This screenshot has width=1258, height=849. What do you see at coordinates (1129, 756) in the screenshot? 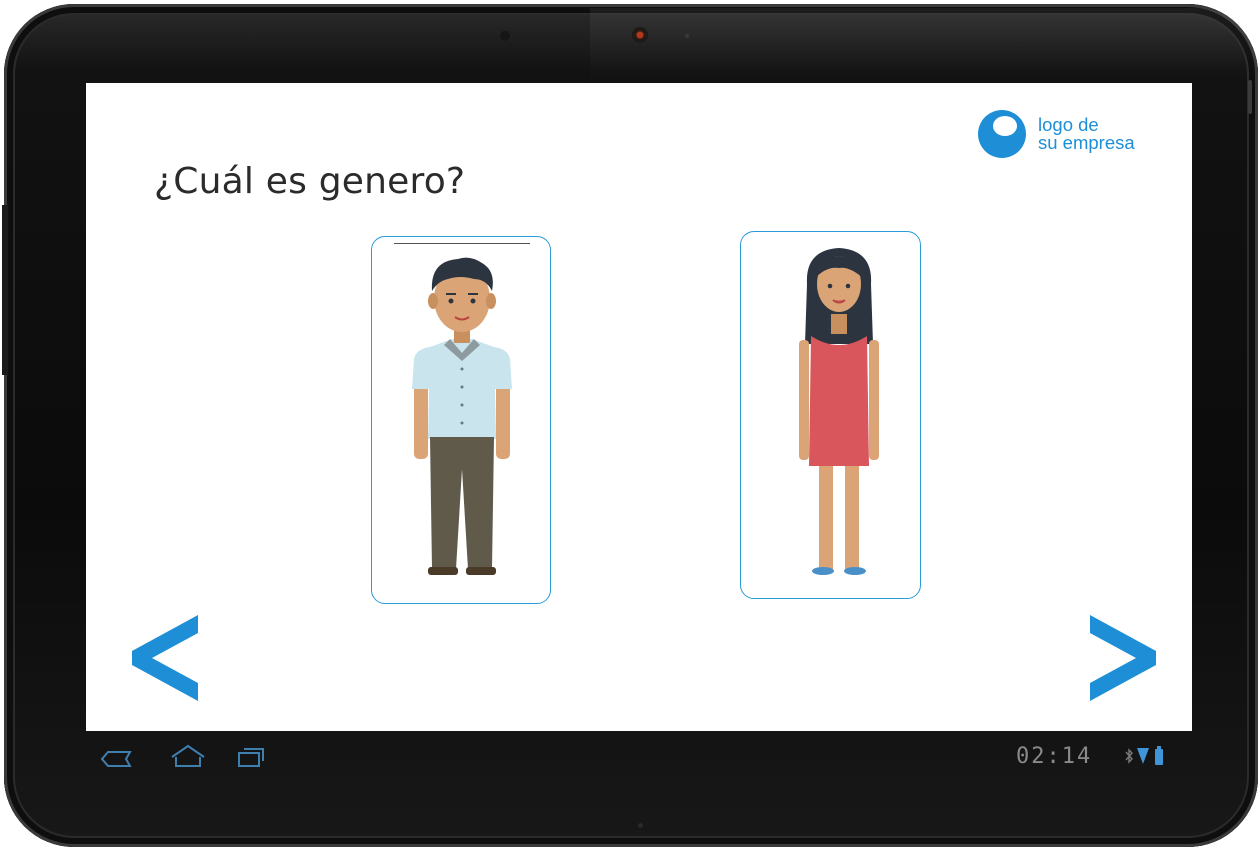
I see `bluetooth-icon` at bounding box center [1129, 756].